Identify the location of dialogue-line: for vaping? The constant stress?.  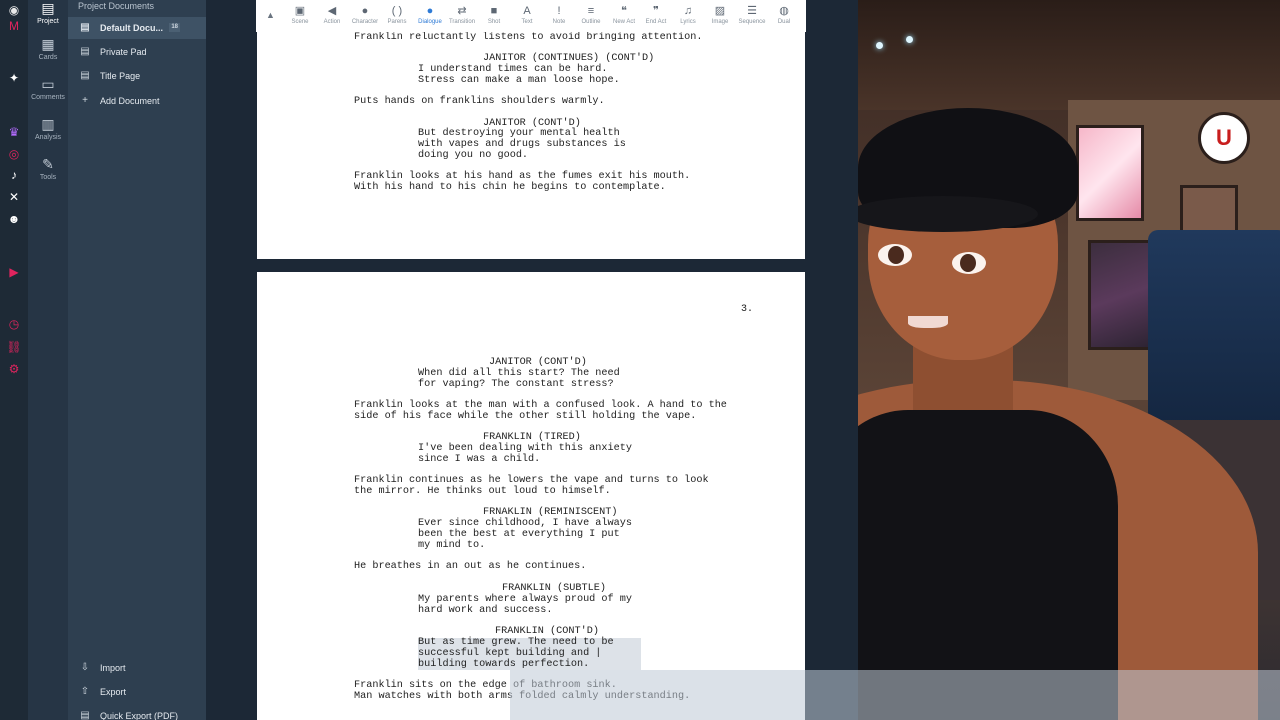
(516, 384).